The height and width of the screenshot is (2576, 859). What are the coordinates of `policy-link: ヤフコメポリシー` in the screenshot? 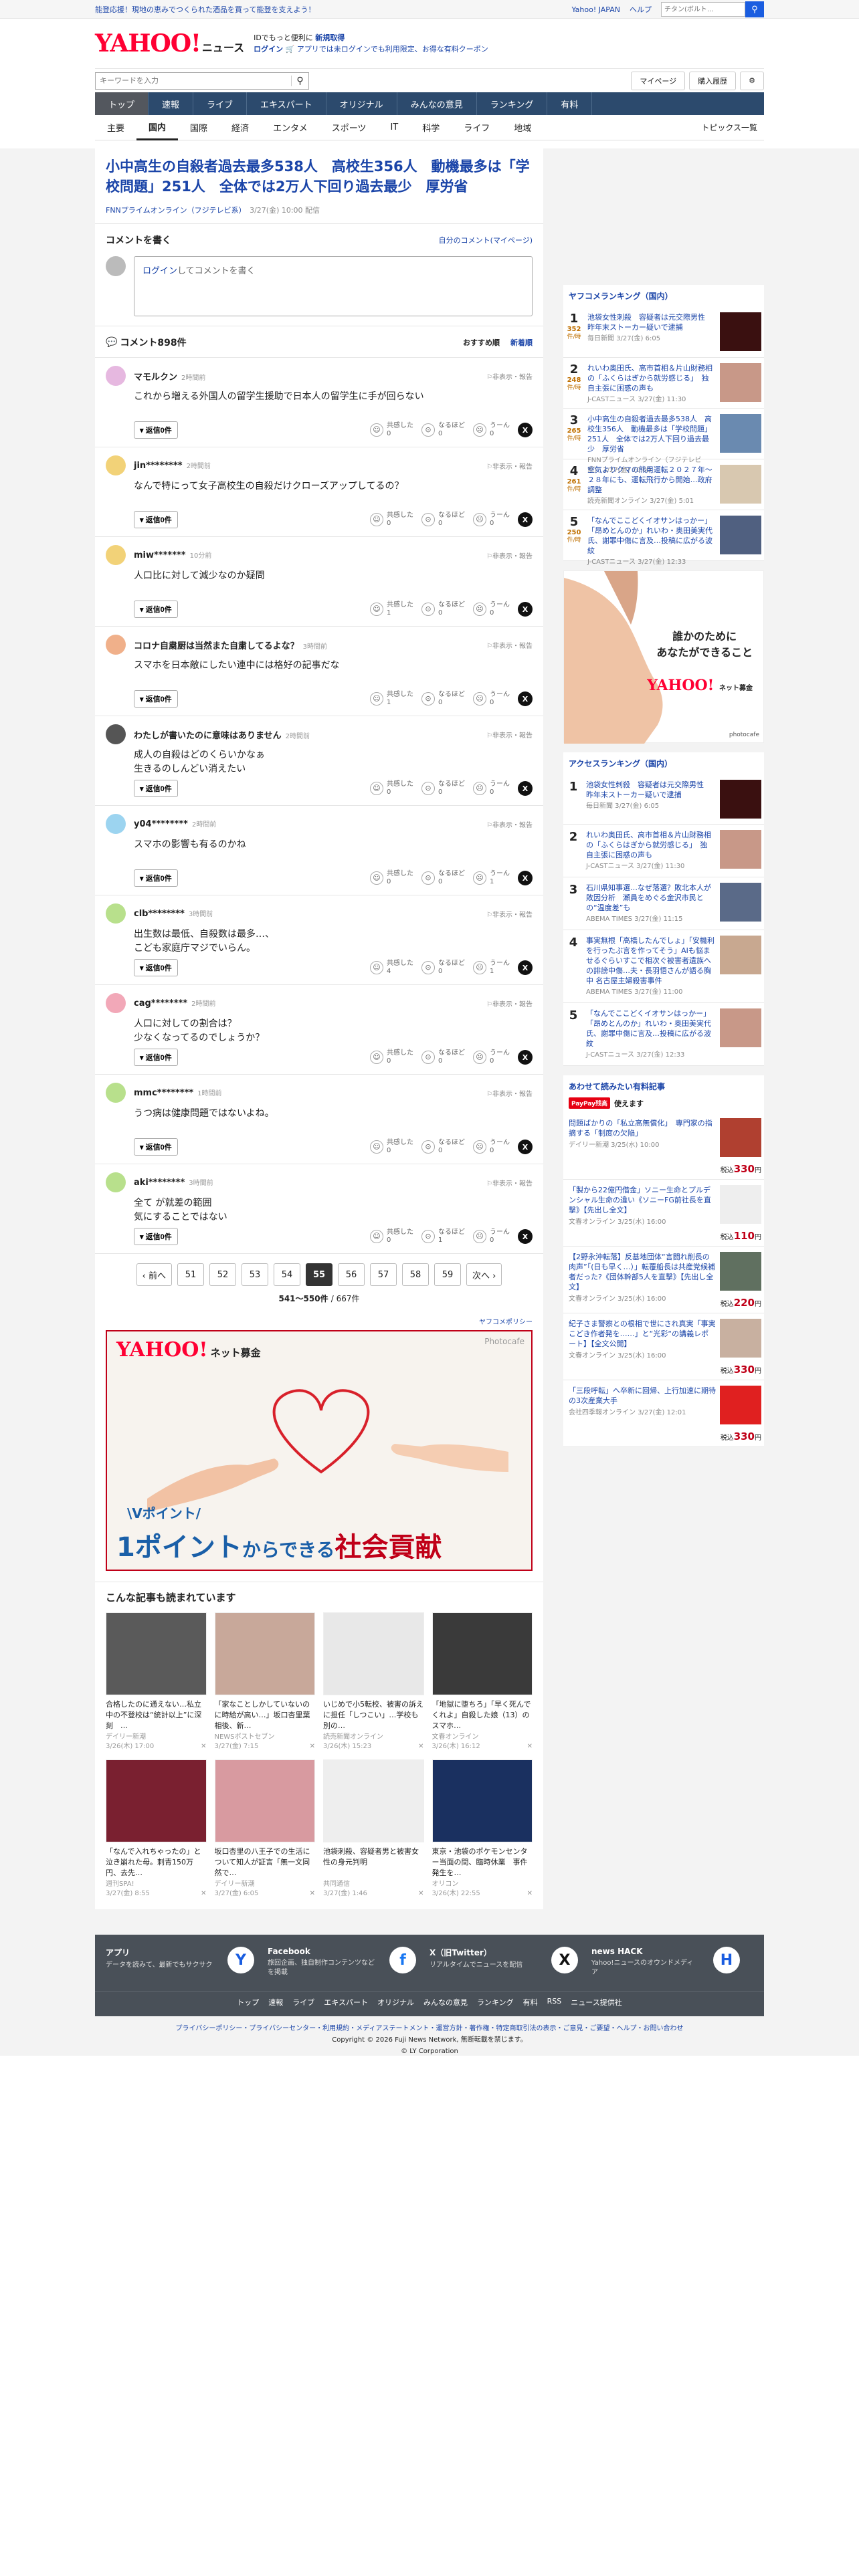 It's located at (506, 1322).